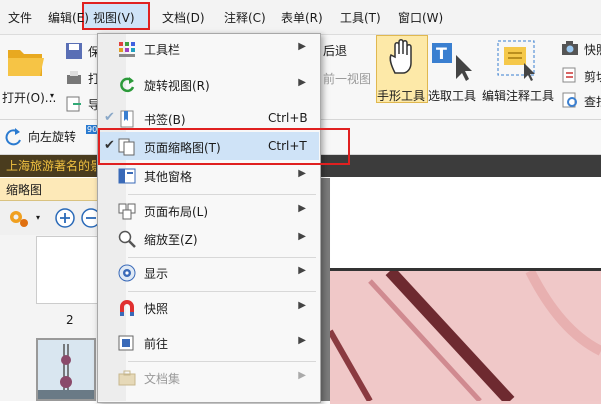 This screenshot has height=404, width=601. I want to click on cut-button: 剪切, so click(592, 76).